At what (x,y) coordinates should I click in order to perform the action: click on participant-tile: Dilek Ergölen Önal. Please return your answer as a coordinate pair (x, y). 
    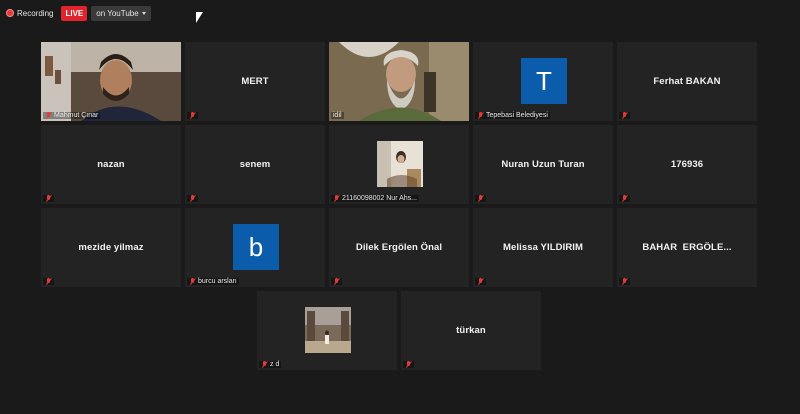
    Looking at the image, I should click on (399, 247).